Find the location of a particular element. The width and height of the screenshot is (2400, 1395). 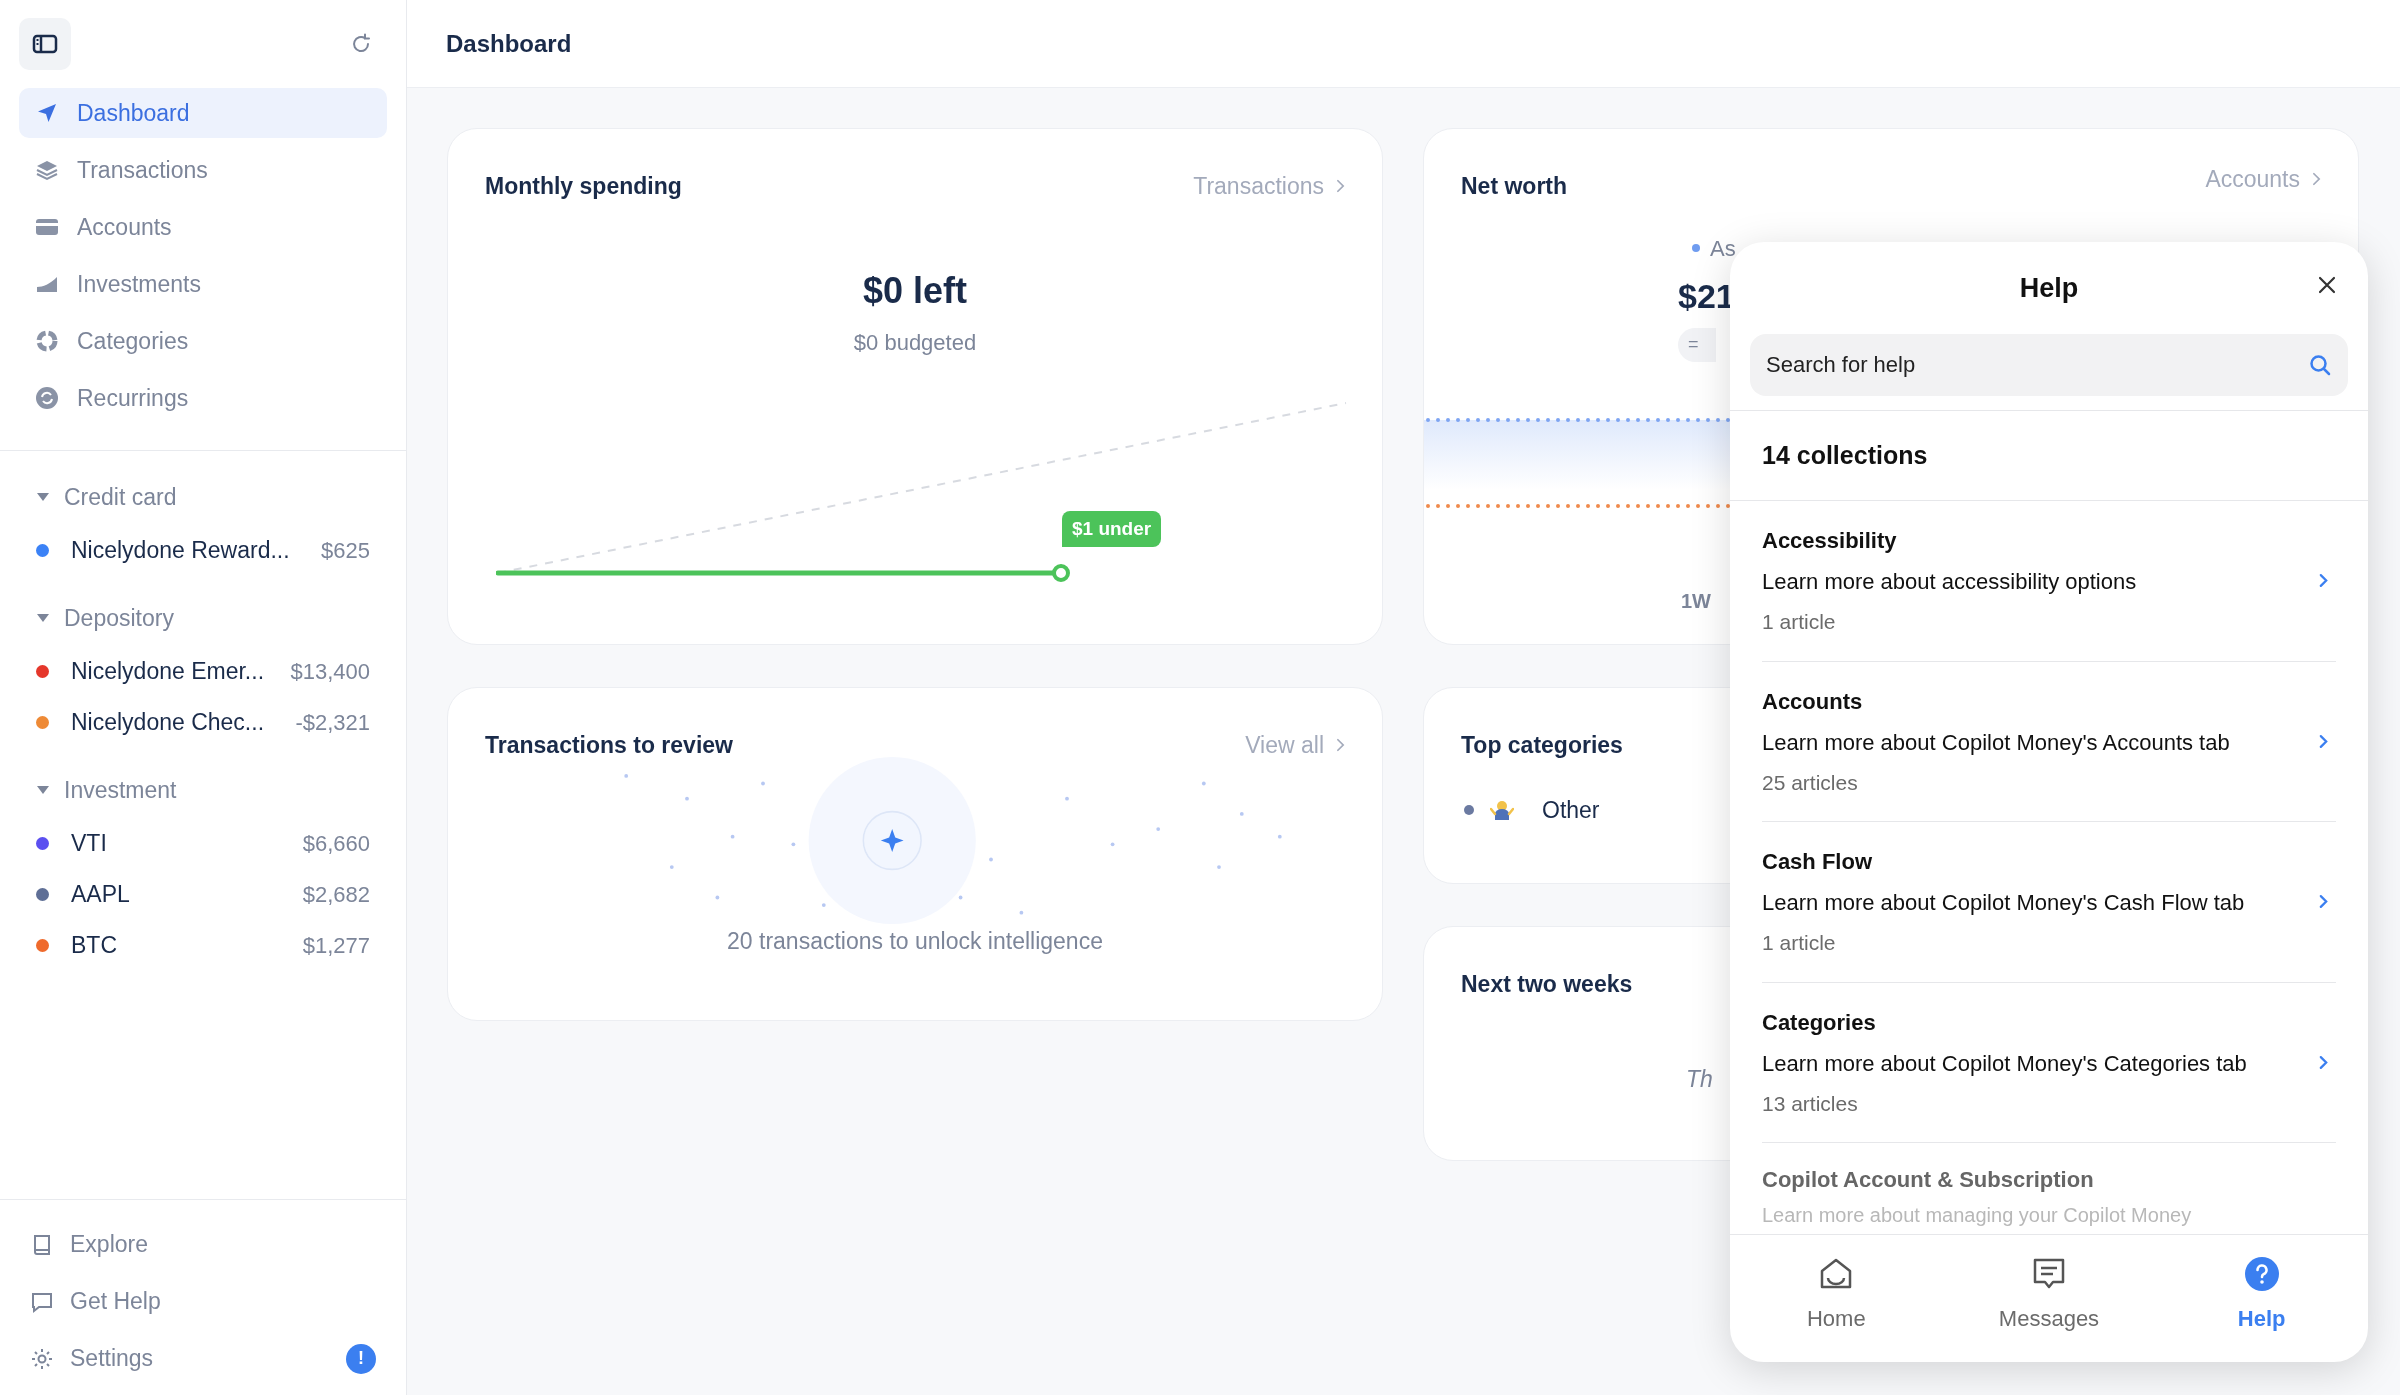

card-link: Transactions is located at coordinates (1269, 186).